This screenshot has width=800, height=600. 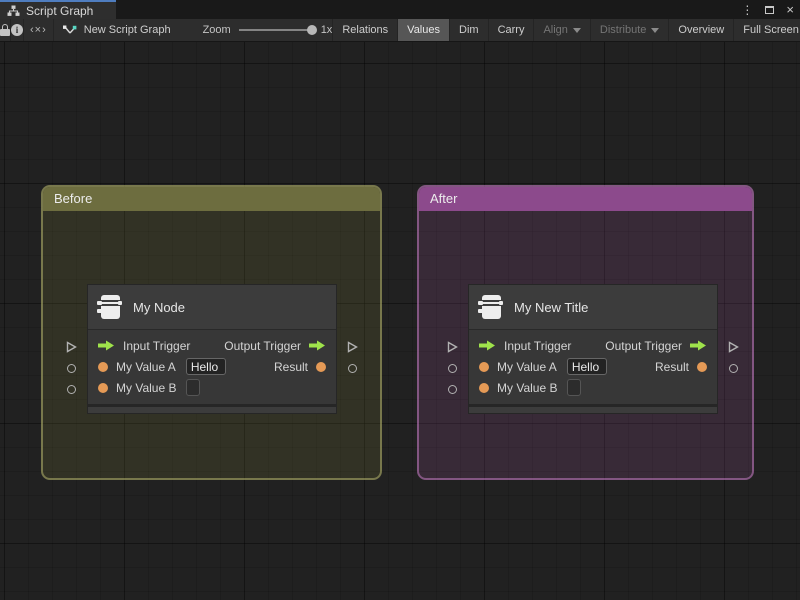 I want to click on relations-button: Relations, so click(x=364, y=30).